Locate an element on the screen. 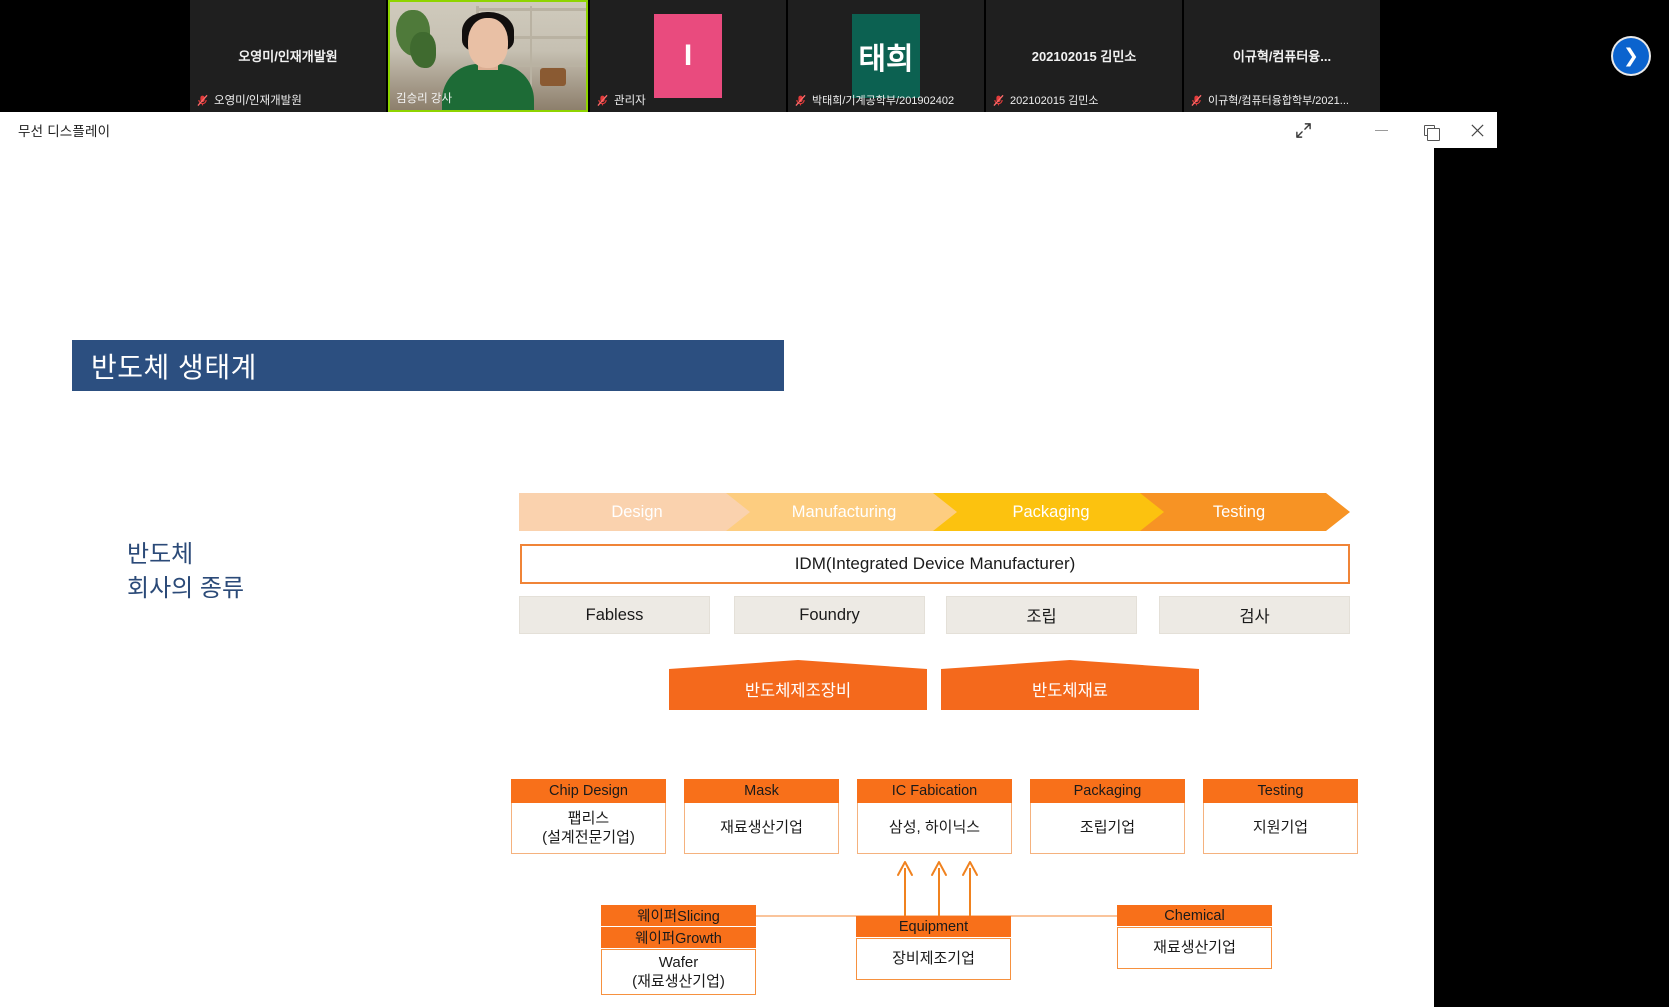  process-step-testing: Testing is located at coordinates (1245, 512).